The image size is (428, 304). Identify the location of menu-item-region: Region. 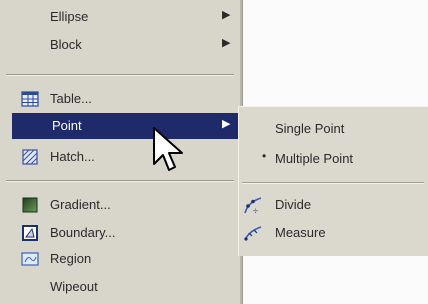
(120, 259).